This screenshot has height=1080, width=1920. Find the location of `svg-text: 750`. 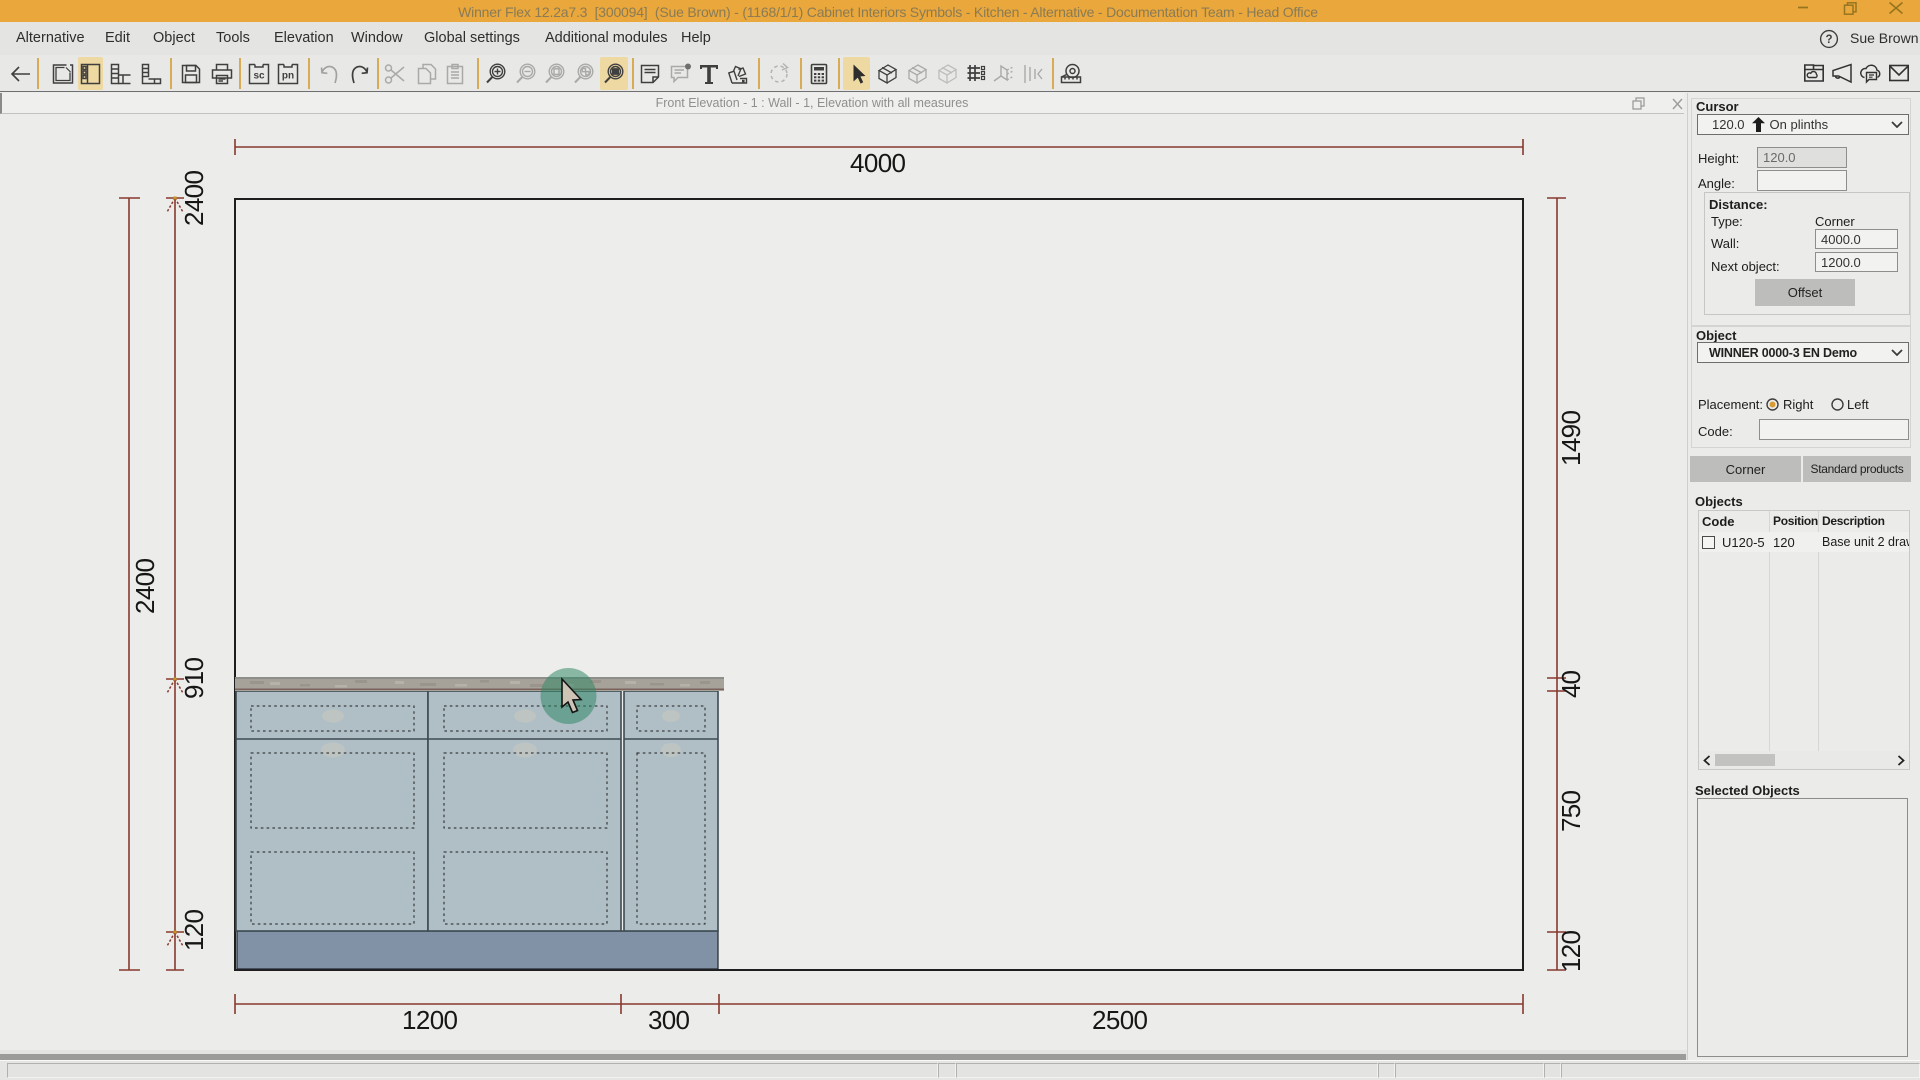

svg-text: 750 is located at coordinates (1571, 811).